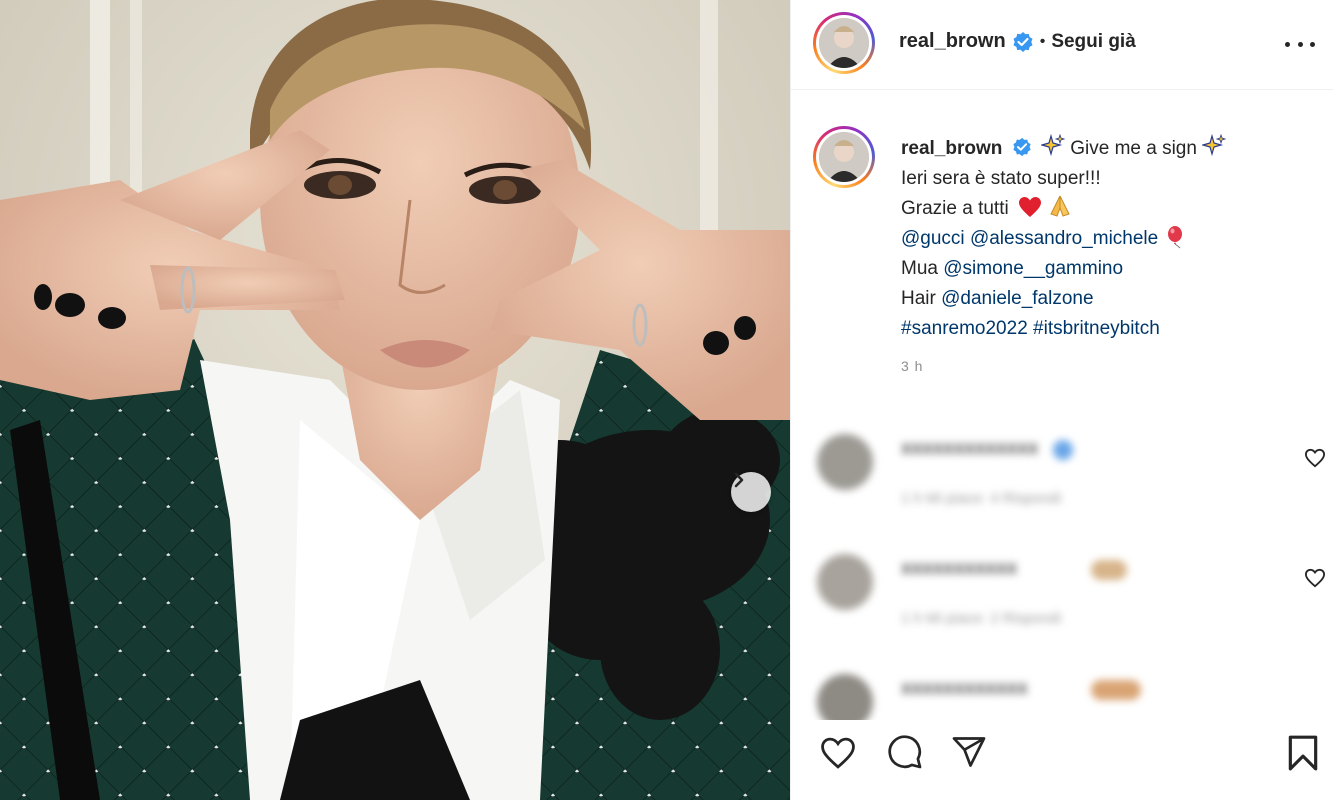  I want to click on mention-link: @gucci, so click(933, 238).